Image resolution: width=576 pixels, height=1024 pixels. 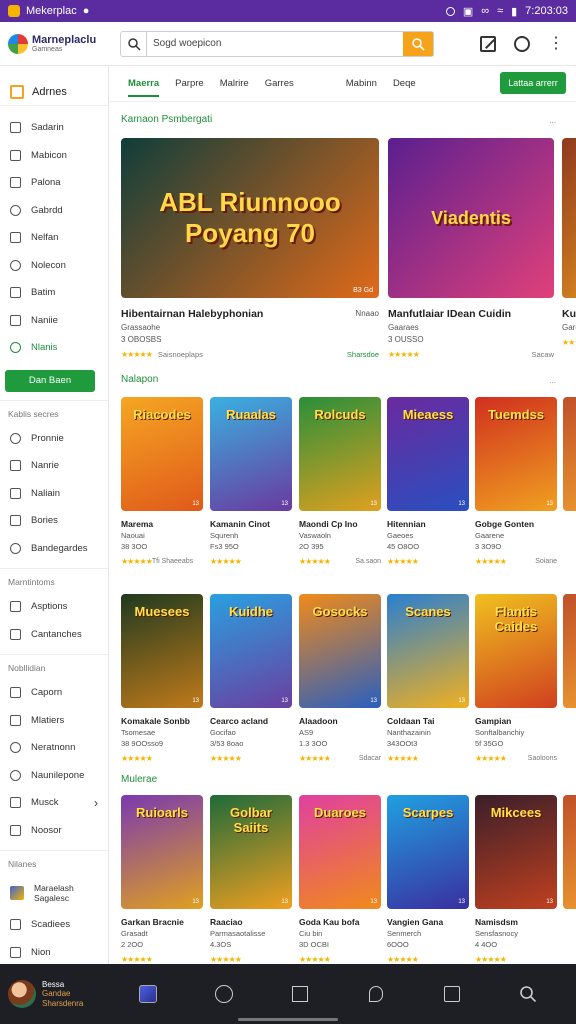 I want to click on library-icon, so click(x=148, y=994).